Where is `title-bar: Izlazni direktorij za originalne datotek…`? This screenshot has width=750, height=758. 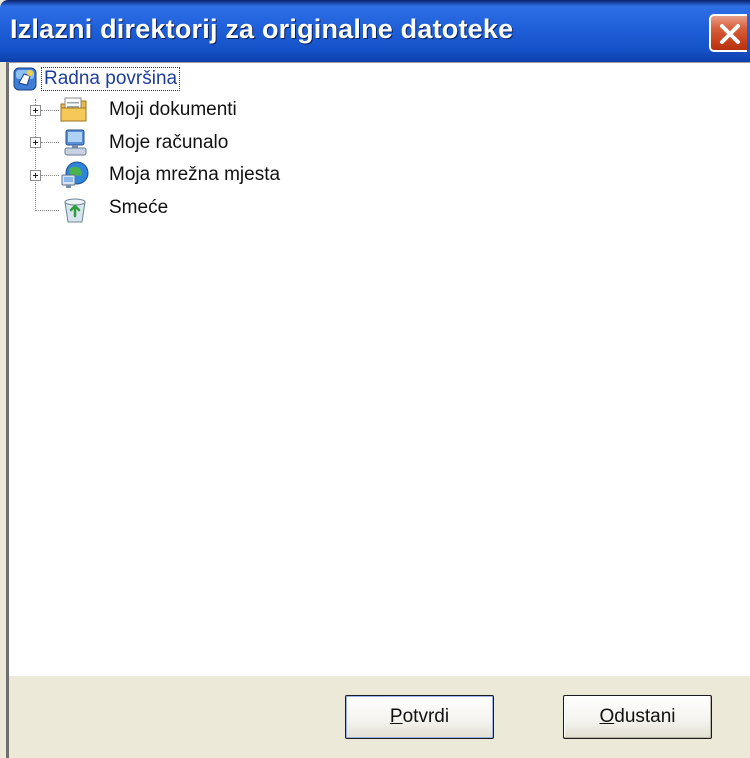
title-bar: Izlazni direktorij za originalne datotek… is located at coordinates (375, 31).